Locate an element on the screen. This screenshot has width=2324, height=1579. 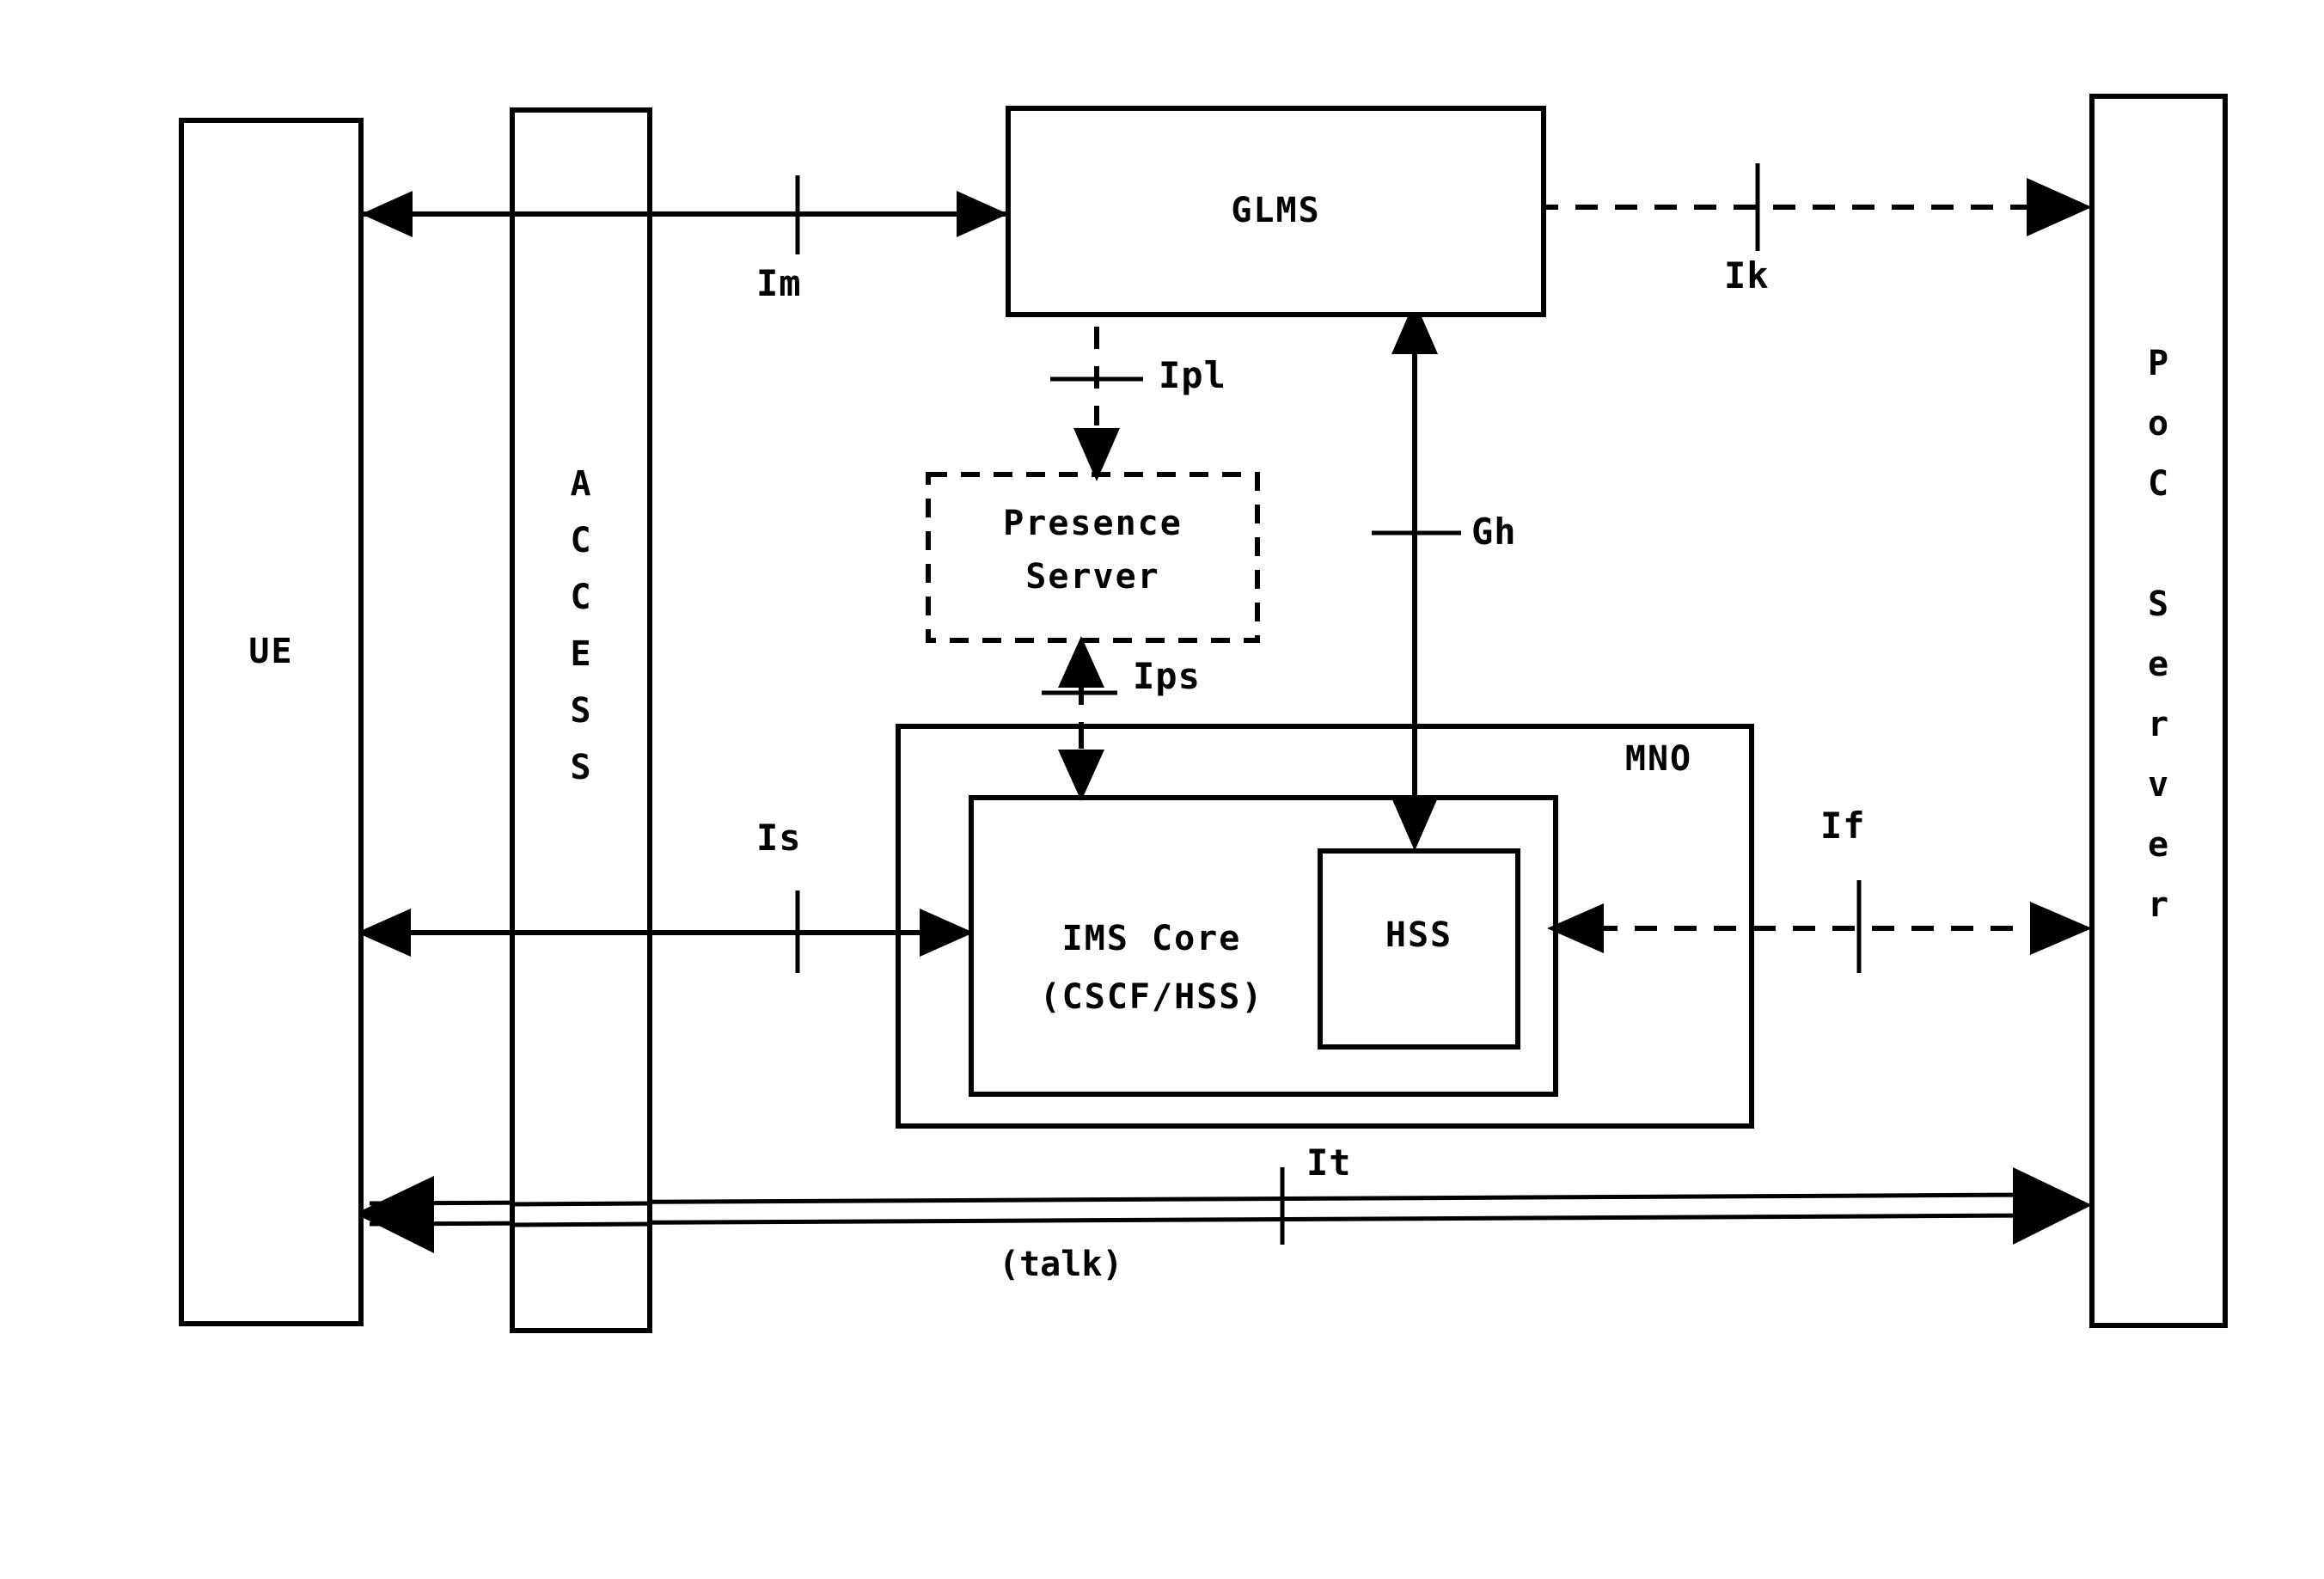
poc-letter-gap is located at coordinates (2159, 544).